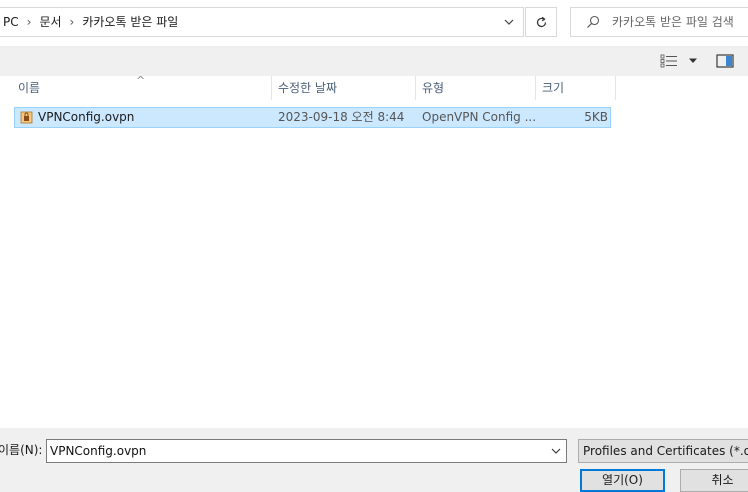 This screenshot has height=492, width=748. Describe the element at coordinates (680, 61) in the screenshot. I see `change-view-button` at that location.